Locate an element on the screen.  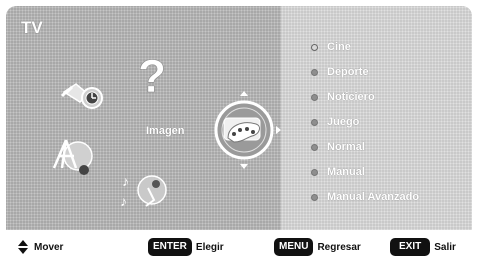
picture-selector is located at coordinates (246, 130).